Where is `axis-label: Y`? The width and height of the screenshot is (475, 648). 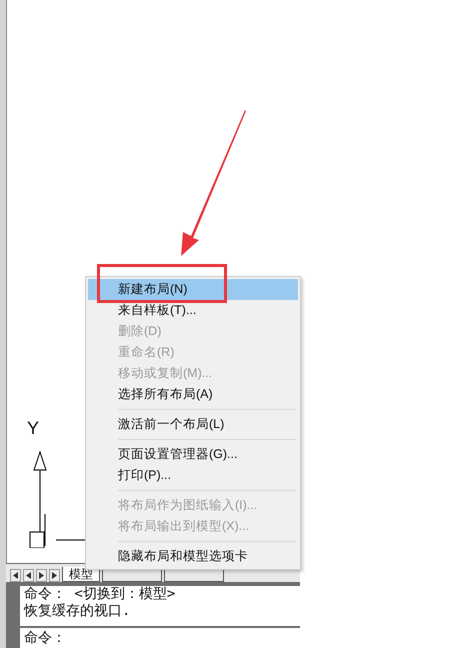 axis-label: Y is located at coordinates (33, 428).